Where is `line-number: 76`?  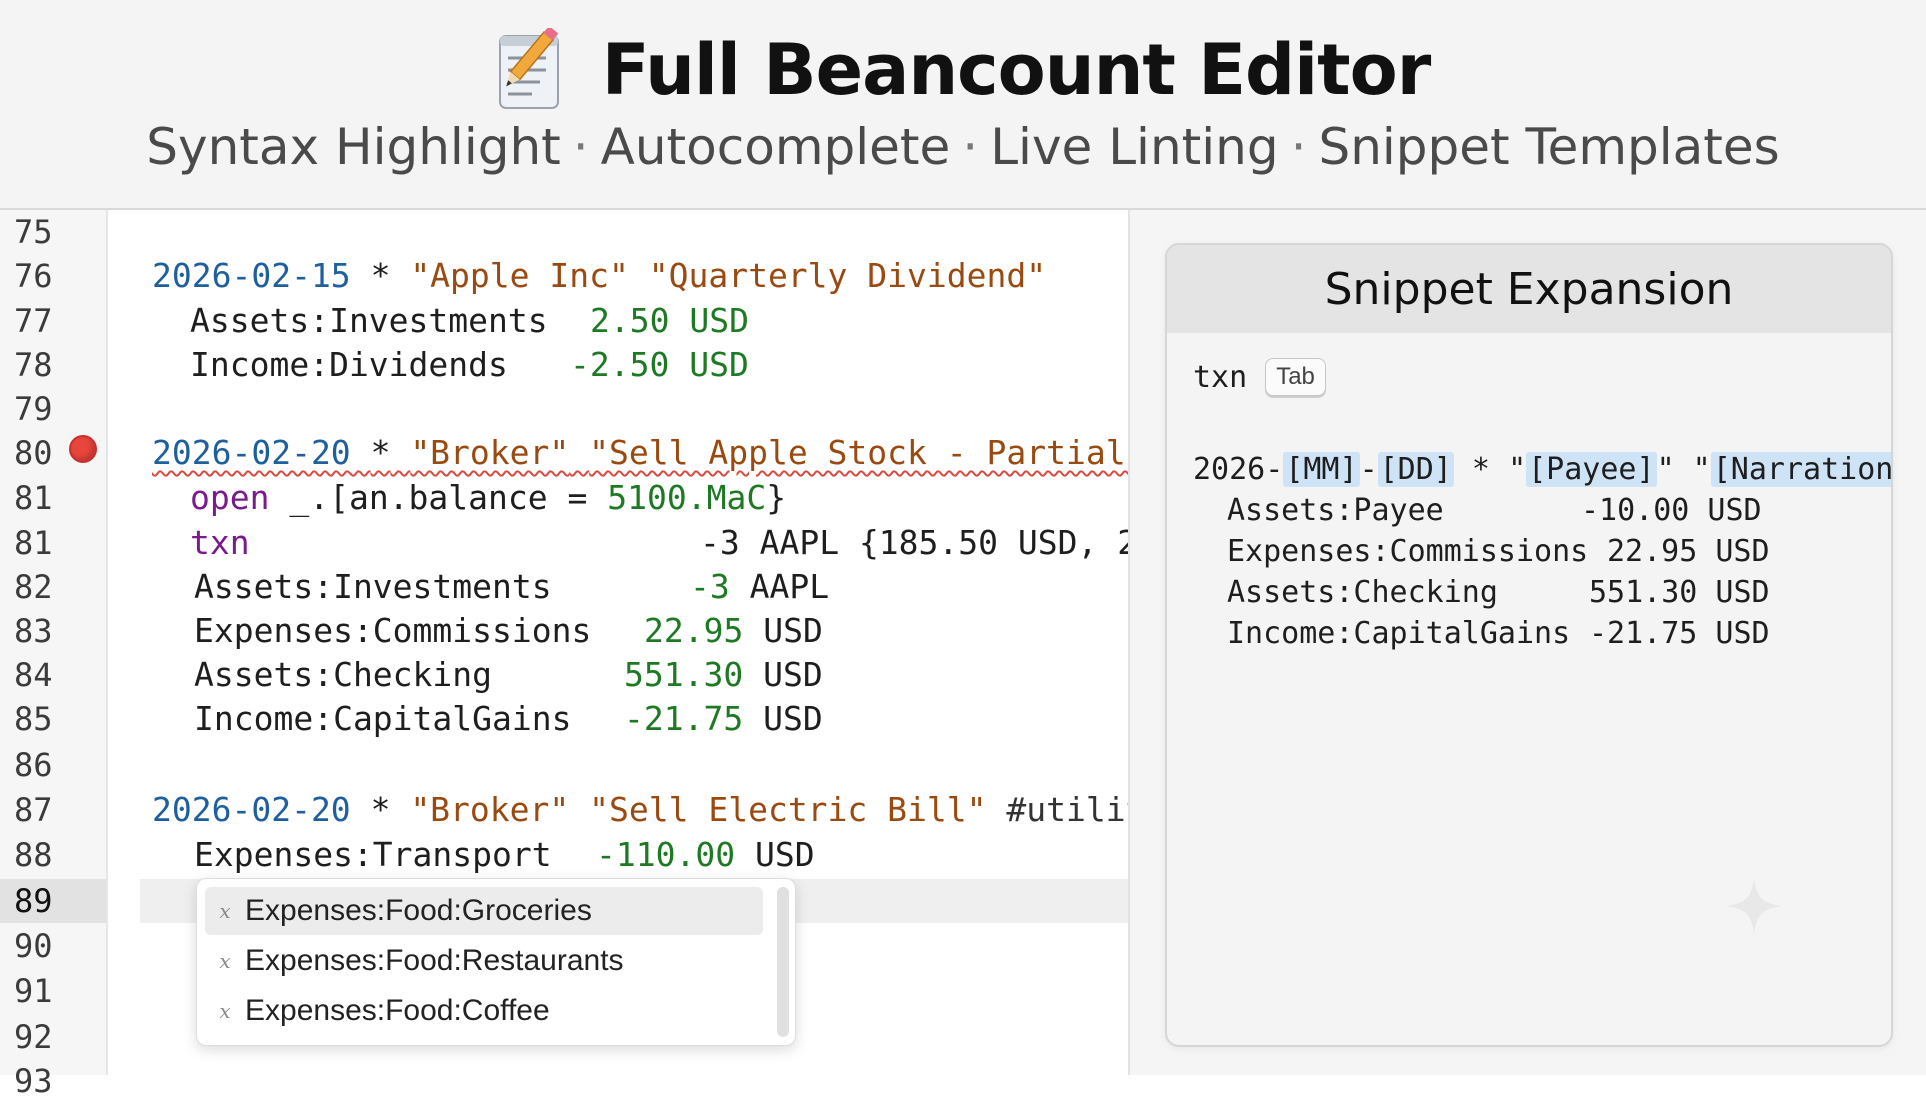
line-number: 76 is located at coordinates (33, 276).